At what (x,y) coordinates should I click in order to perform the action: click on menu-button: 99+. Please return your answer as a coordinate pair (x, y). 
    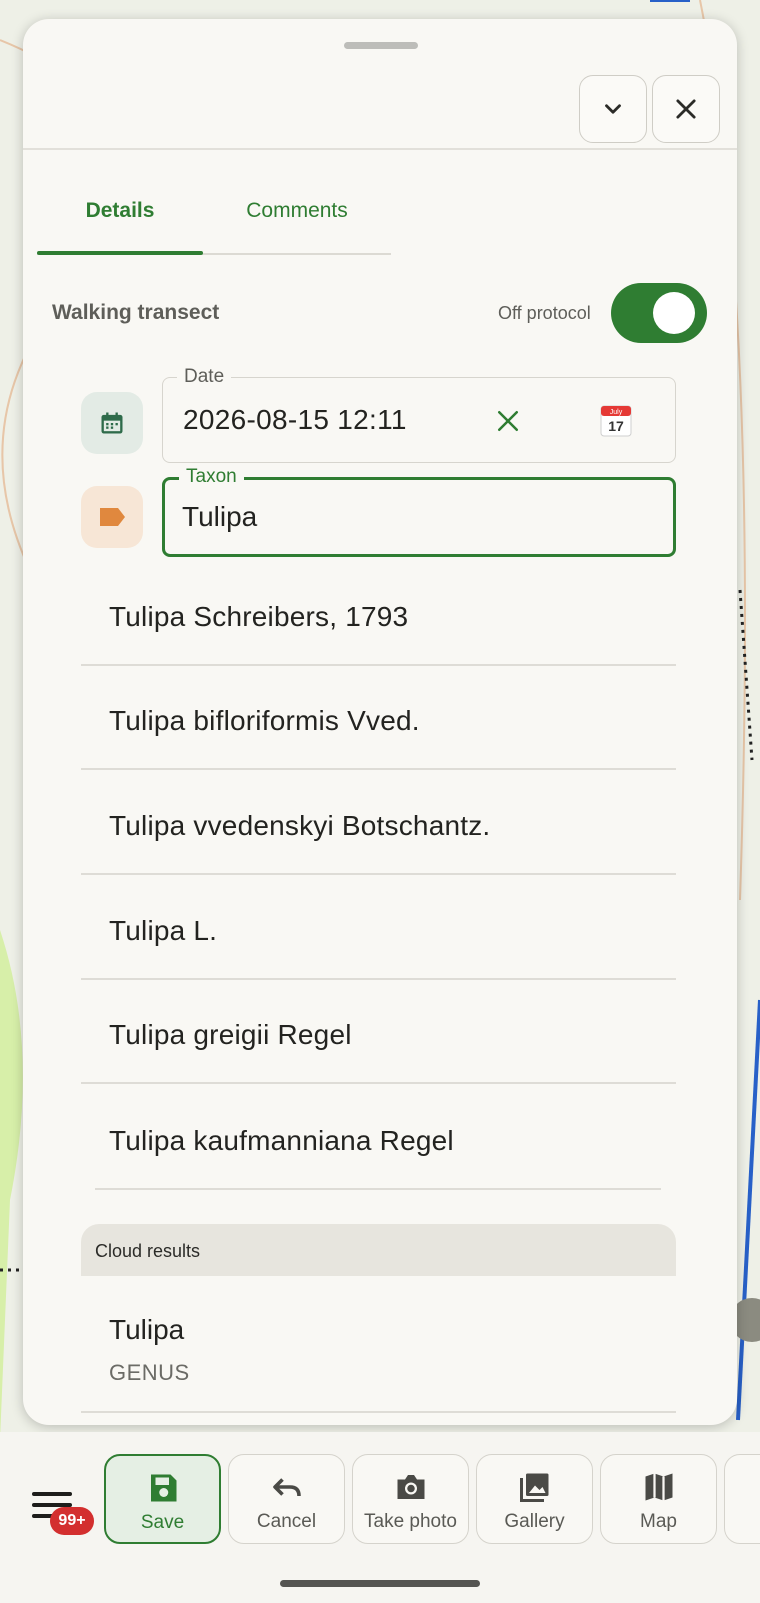
    Looking at the image, I should click on (62, 1510).